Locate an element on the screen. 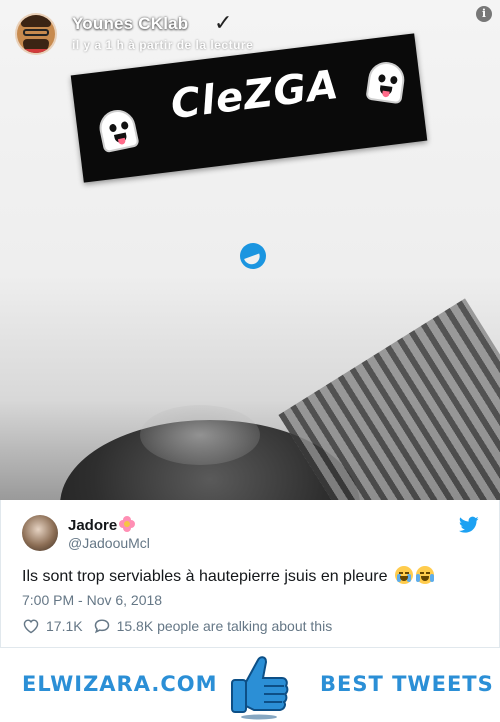 This screenshot has height=722, width=500. author-handle: @JadoouMcl is located at coordinates (109, 543).